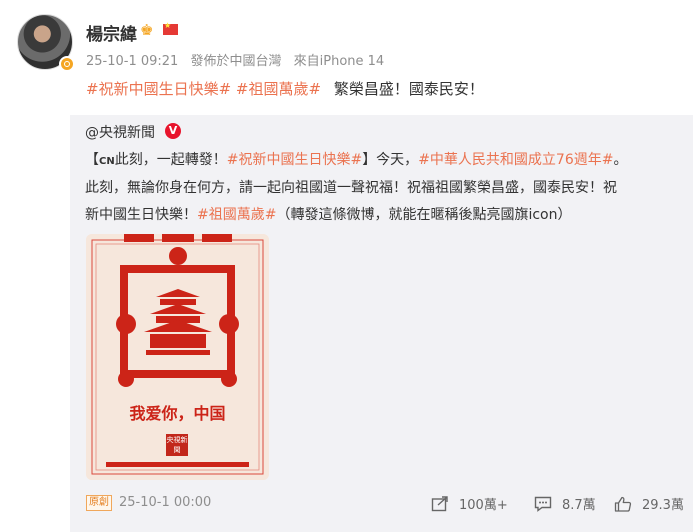 This screenshot has width=693, height=532. I want to click on original-badge: 原創, so click(99, 503).